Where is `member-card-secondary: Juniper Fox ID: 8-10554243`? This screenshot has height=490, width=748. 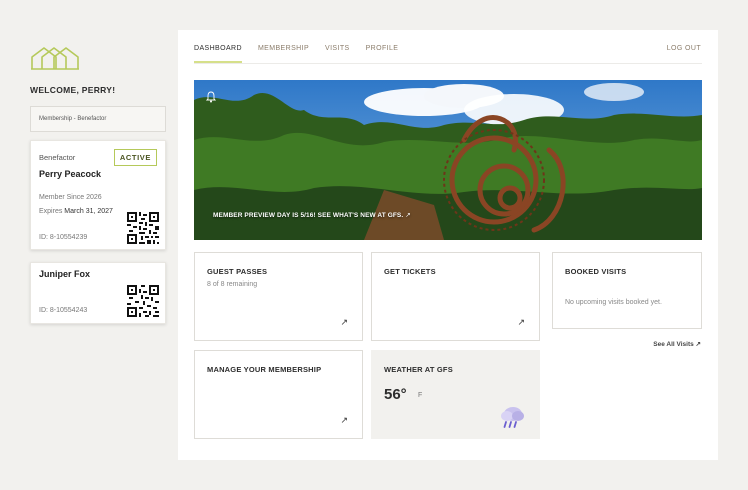
member-card-secondary: Juniper Fox ID: 8-10554243 is located at coordinates (98, 293).